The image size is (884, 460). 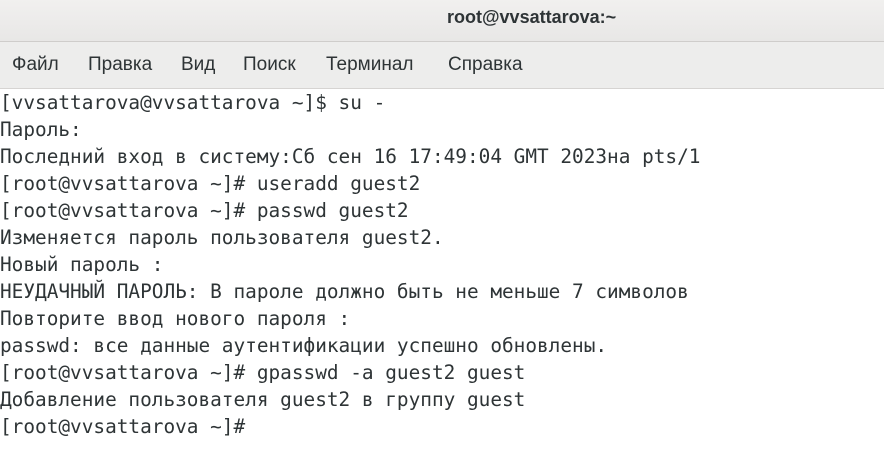 I want to click on terminal-line: Изменяется пароль пользователя guest2., so click(x=222, y=237).